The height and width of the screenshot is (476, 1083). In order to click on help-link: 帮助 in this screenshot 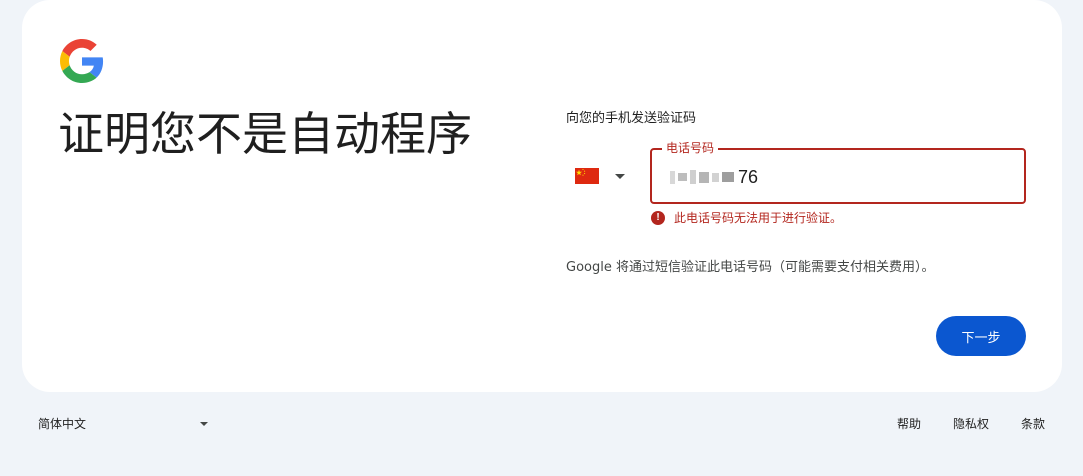, I will do `click(909, 424)`.